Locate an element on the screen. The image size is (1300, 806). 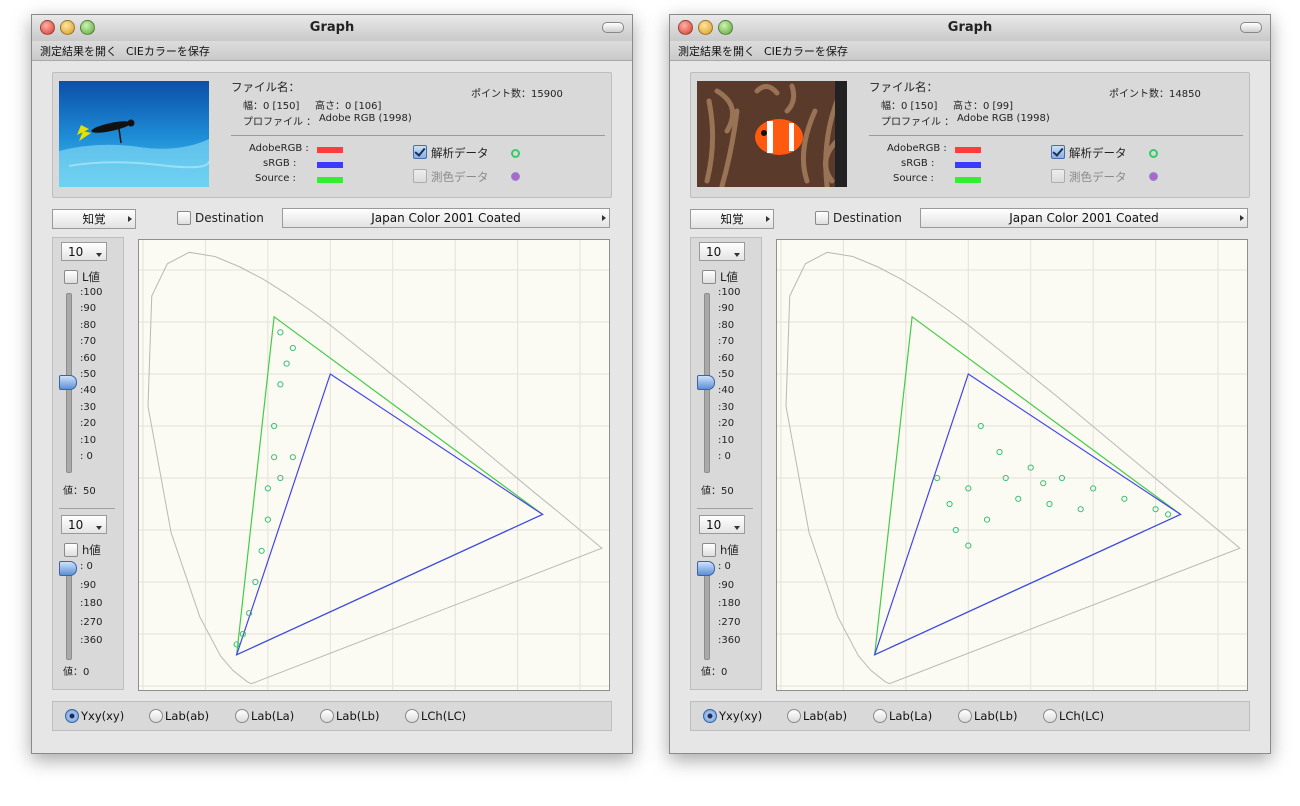
slider-tick-label: :20 is located at coordinates (726, 424).